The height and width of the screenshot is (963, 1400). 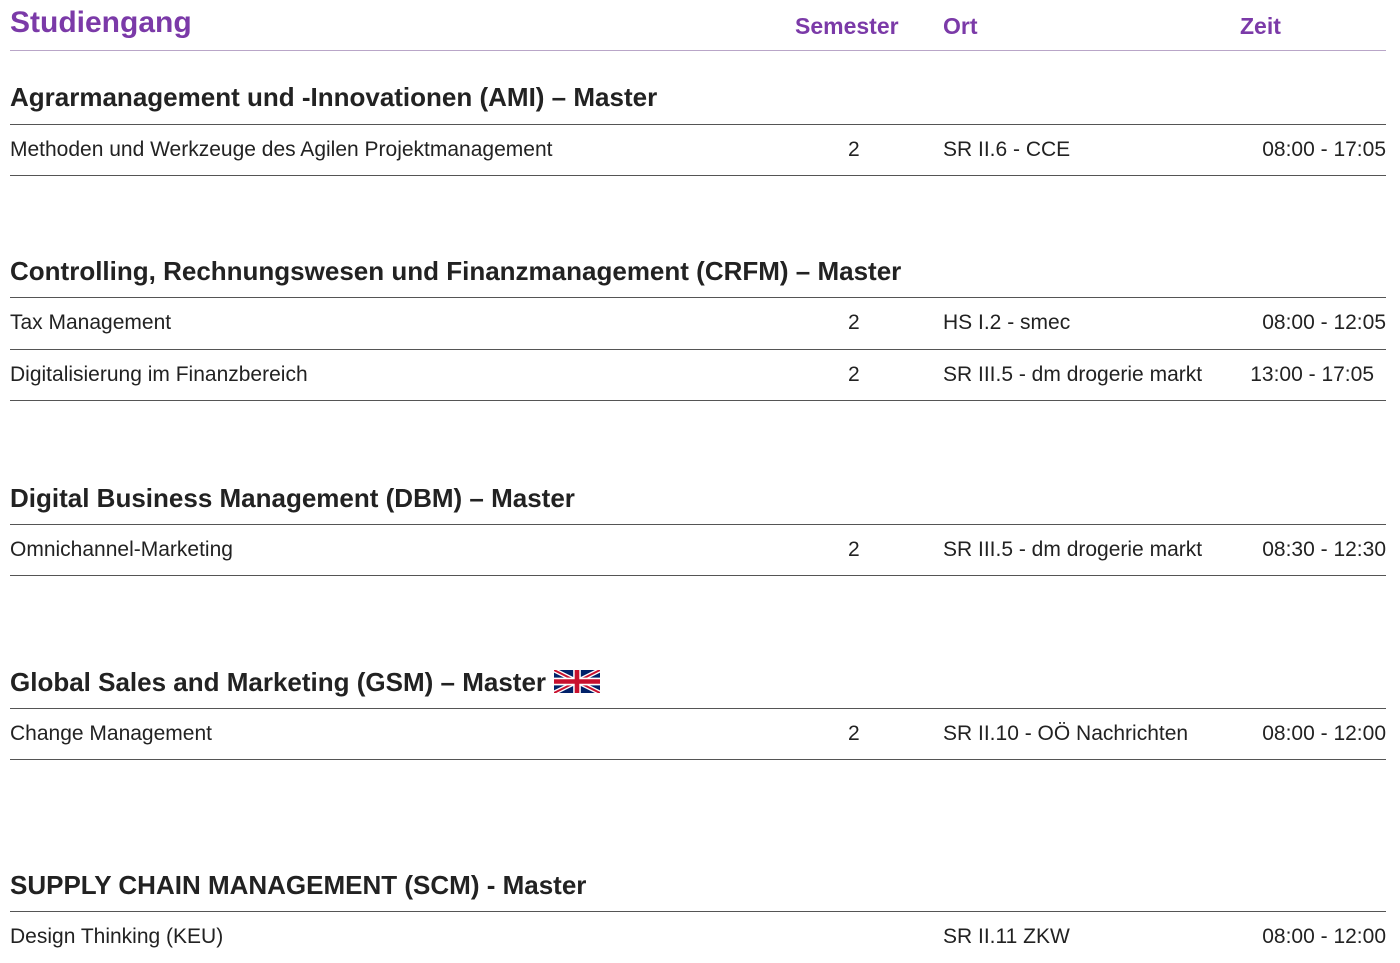 I want to click on course-time: 08:30 - 12:30, so click(x=1324, y=549).